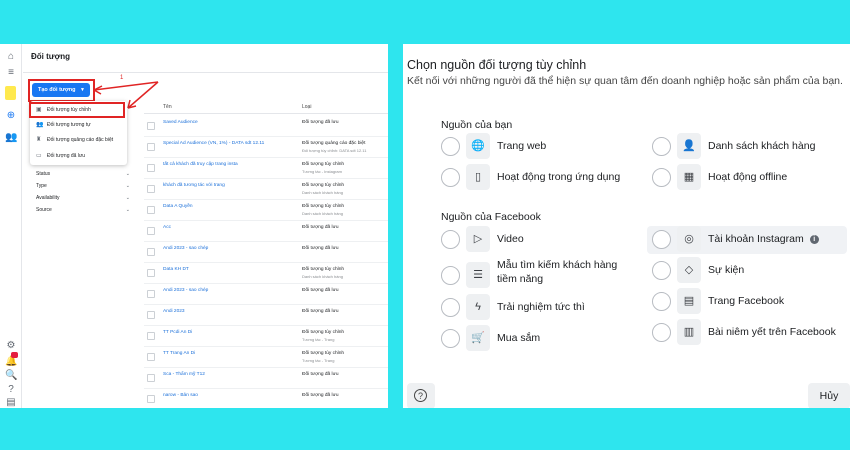 The width and height of the screenshot is (850, 450). What do you see at coordinates (334, 150) in the screenshot?
I see `audience-source: Đối tượng tùy chỉnh: DATA sdt 12.11` at bounding box center [334, 150].